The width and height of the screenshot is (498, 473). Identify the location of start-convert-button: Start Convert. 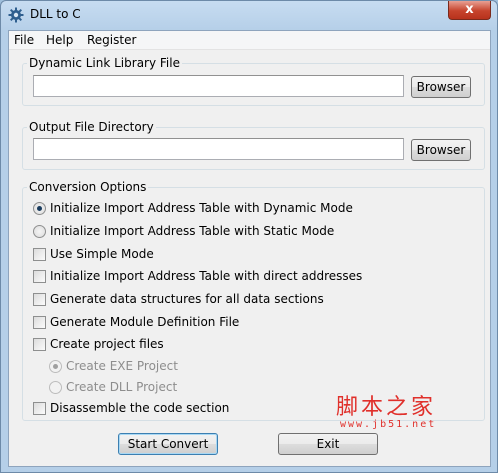
(168, 444).